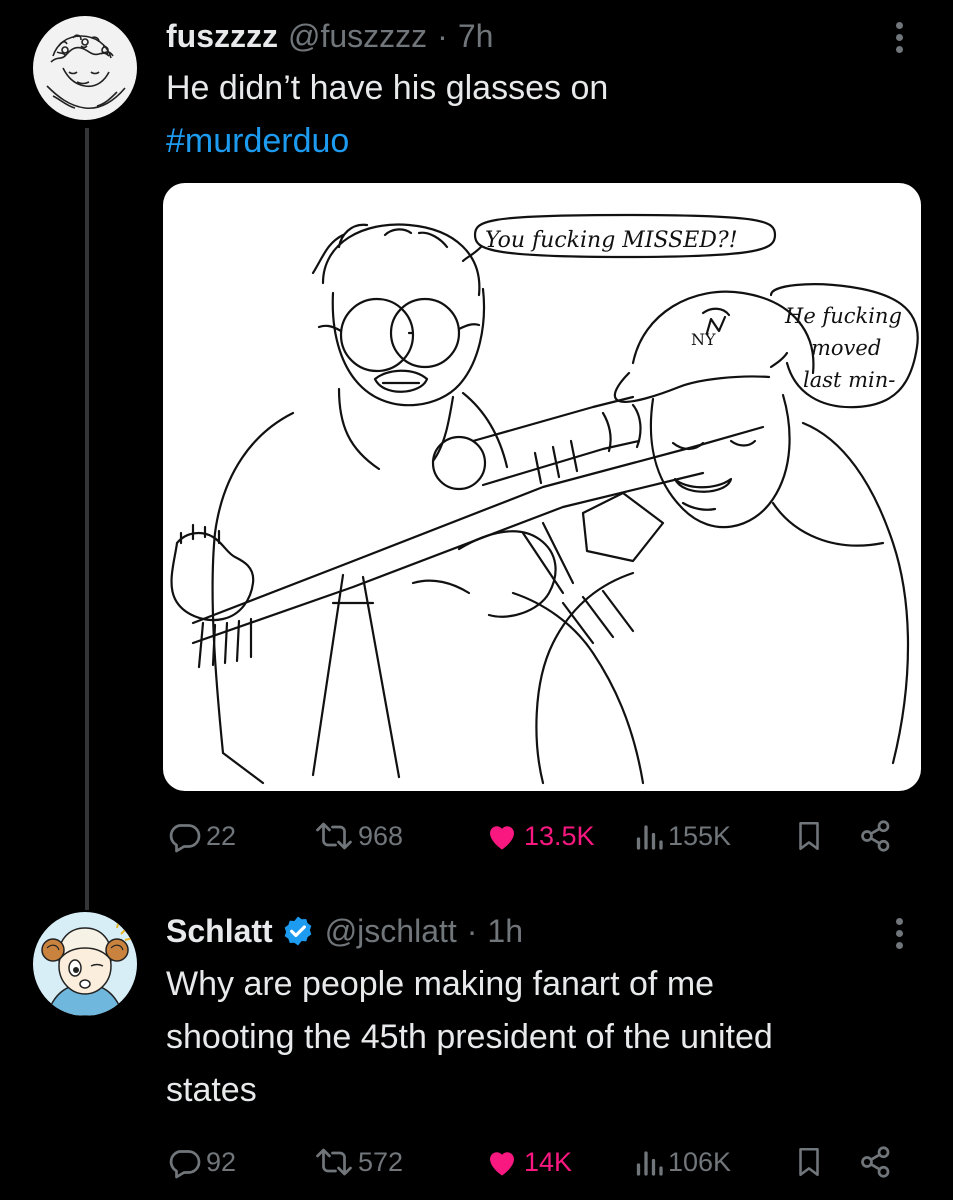  Describe the element at coordinates (849, 380) in the screenshot. I see `speech-bubble-2-line3: last min-` at that location.